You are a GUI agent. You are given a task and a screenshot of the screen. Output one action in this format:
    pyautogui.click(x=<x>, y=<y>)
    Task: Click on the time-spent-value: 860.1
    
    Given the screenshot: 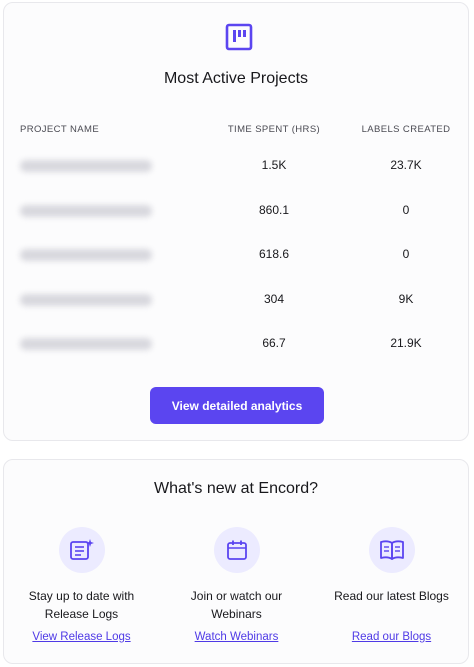 What is the action you would take?
    pyautogui.click(x=274, y=210)
    